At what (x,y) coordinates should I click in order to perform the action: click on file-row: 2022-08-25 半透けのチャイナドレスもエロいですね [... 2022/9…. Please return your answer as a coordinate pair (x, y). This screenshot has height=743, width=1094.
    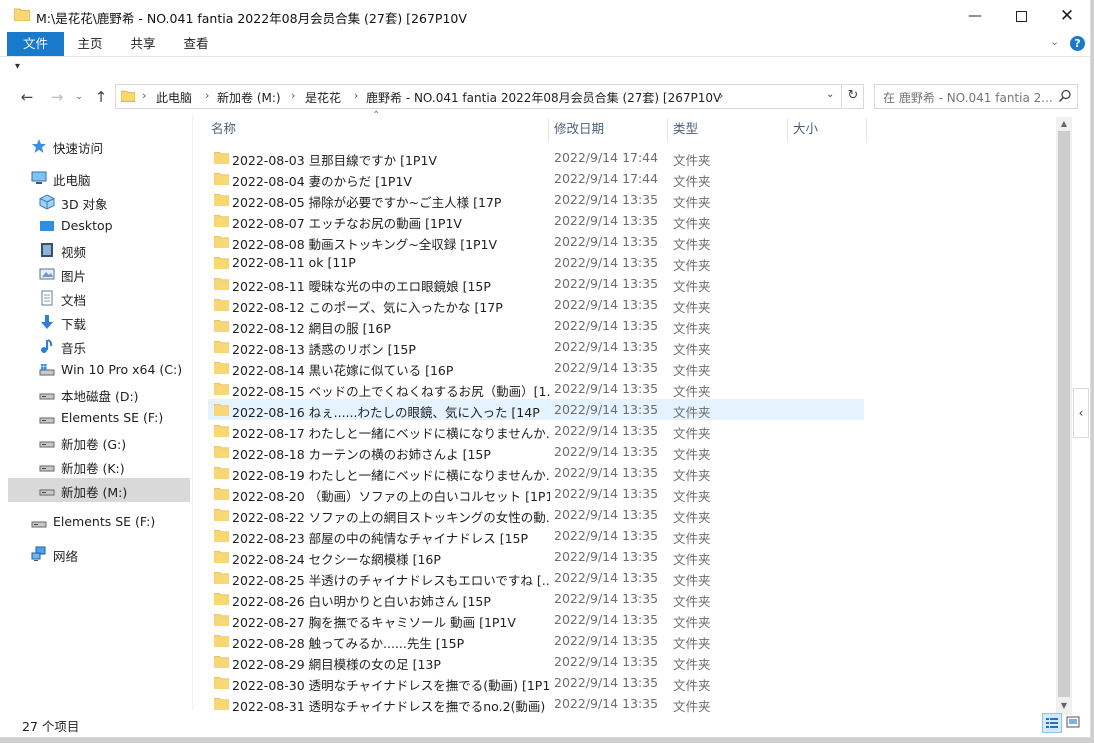
    Looking at the image, I should click on (536, 577).